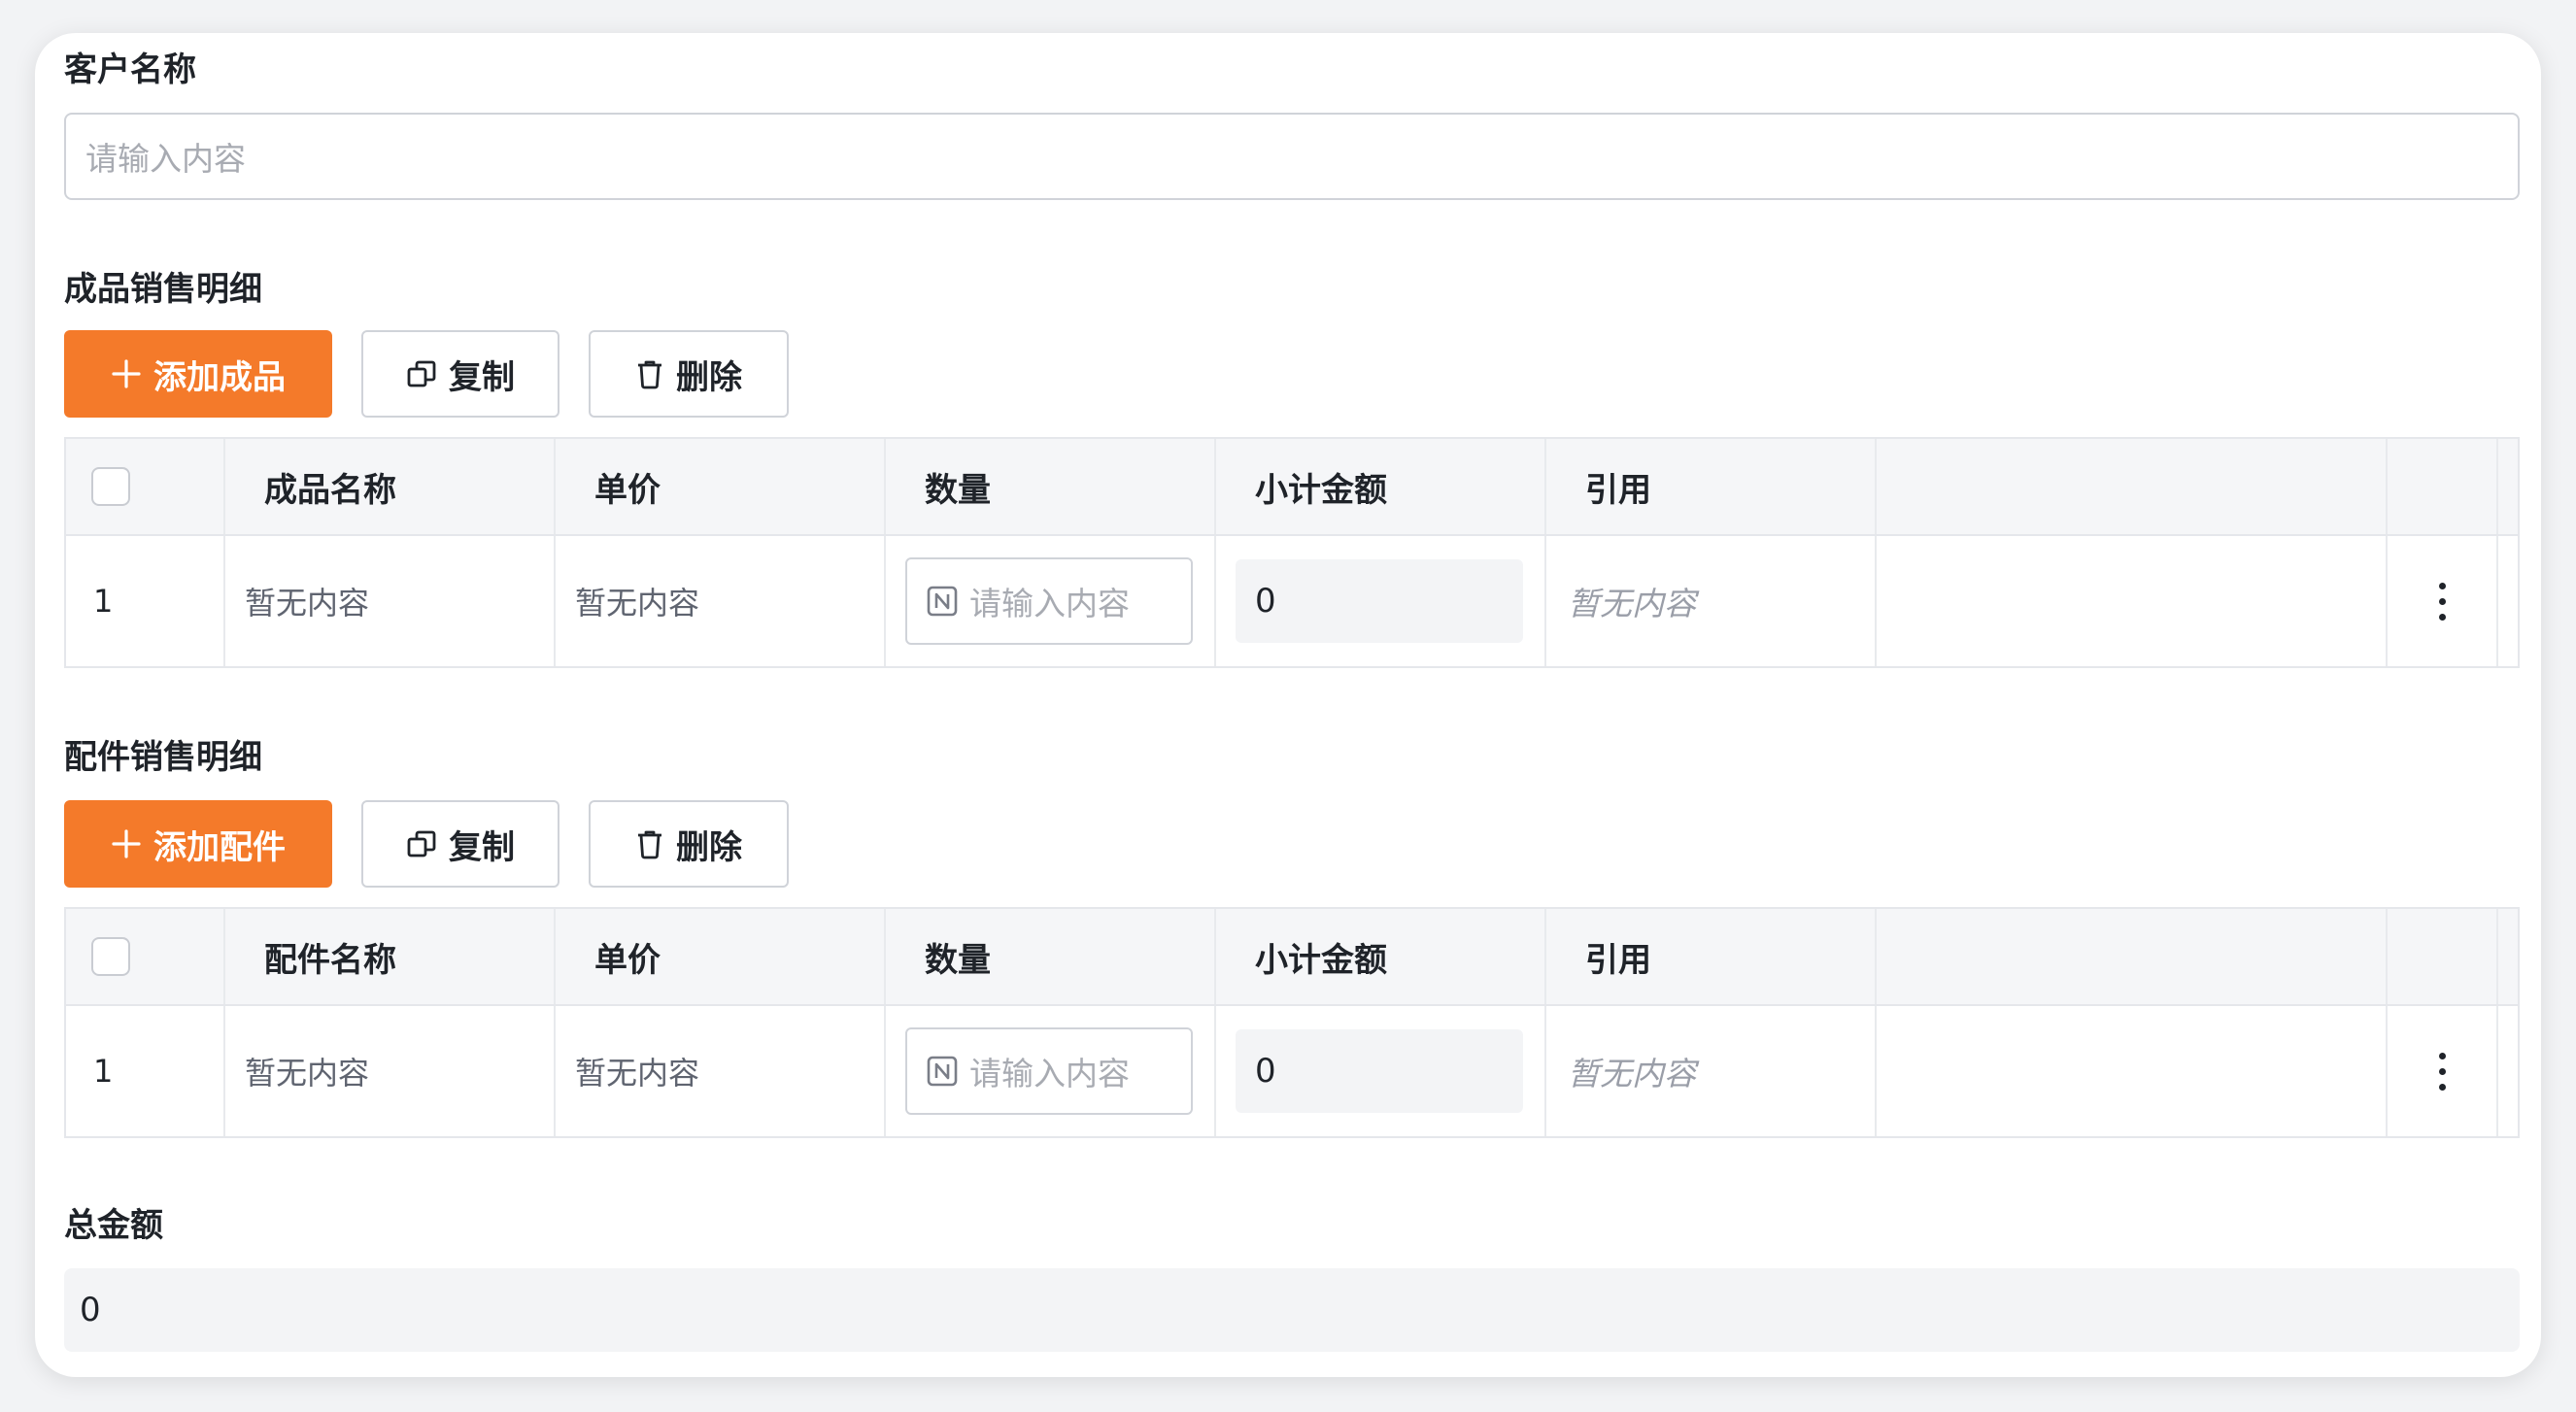  Describe the element at coordinates (1049, 1074) in the screenshot. I see `parts-quantity-placeholder: 请输入内容` at that location.